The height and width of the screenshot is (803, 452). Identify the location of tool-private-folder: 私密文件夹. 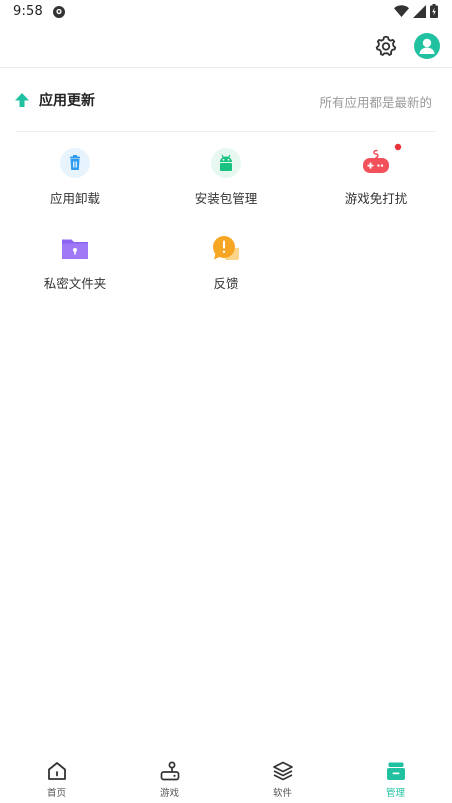
(75, 269).